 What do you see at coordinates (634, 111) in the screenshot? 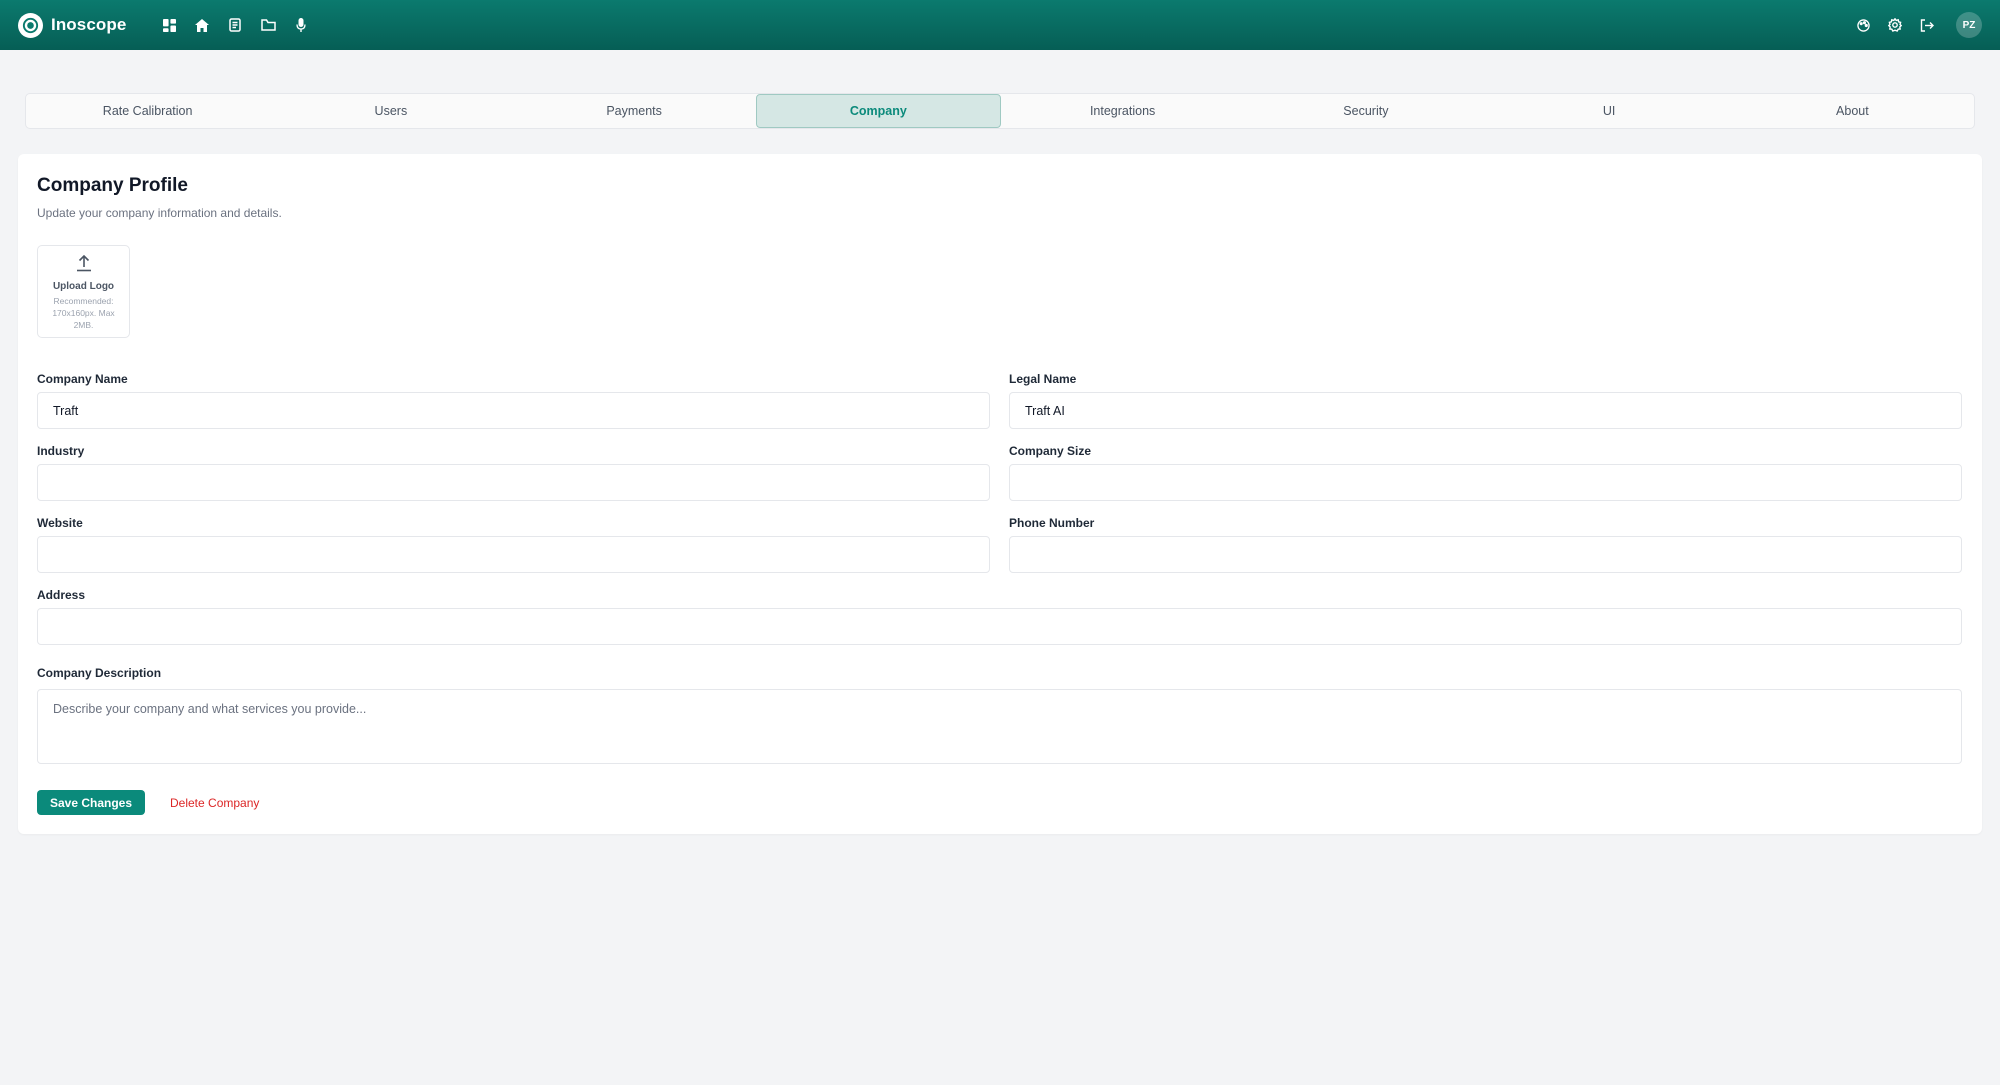
I see `tab-payments: Payments` at bounding box center [634, 111].